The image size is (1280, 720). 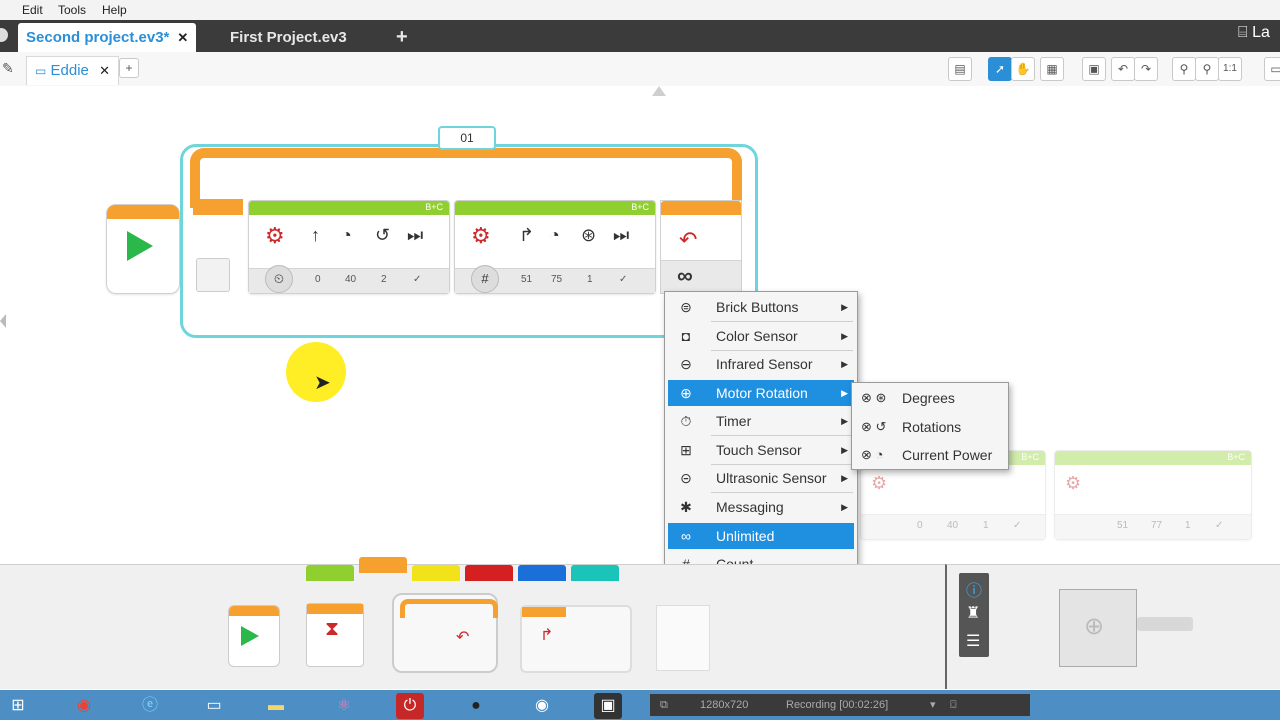 What do you see at coordinates (214, 706) in the screenshot?
I see `file-icon: ▭` at bounding box center [214, 706].